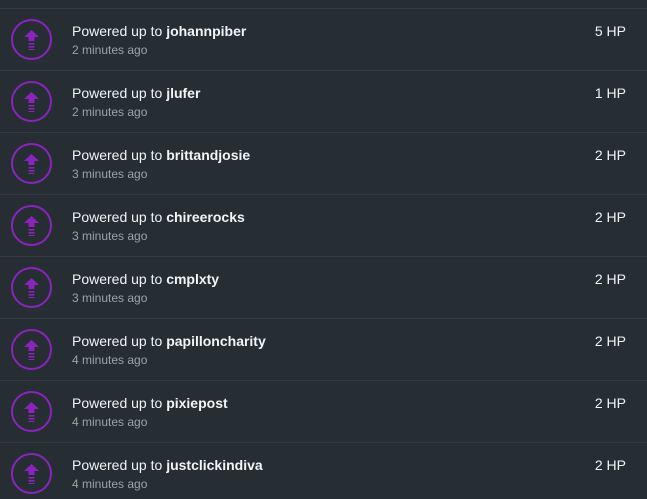 The width and height of the screenshot is (647, 499). What do you see at coordinates (206, 31) in the screenshot?
I see `user-link: johannpiber` at bounding box center [206, 31].